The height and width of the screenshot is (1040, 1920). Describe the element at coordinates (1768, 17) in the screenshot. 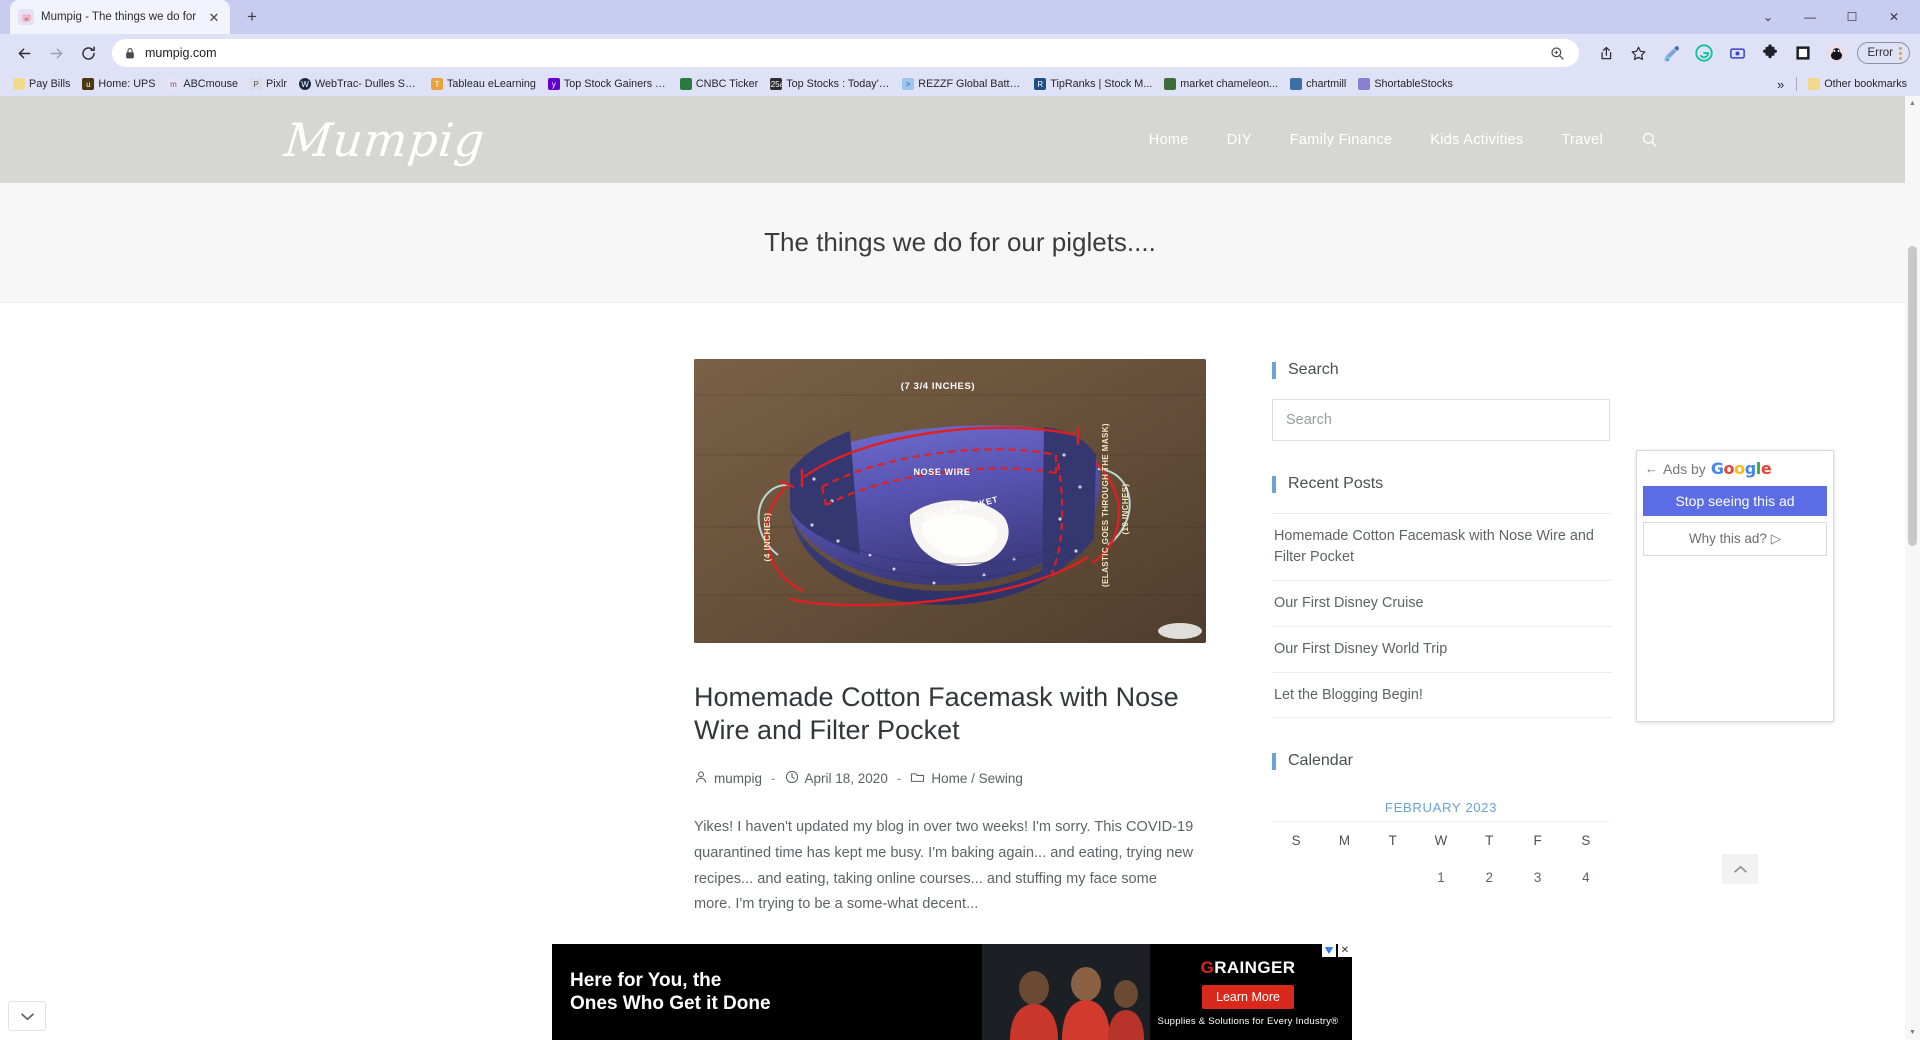

I see `tab-search-chevron-icon: ⌄` at that location.